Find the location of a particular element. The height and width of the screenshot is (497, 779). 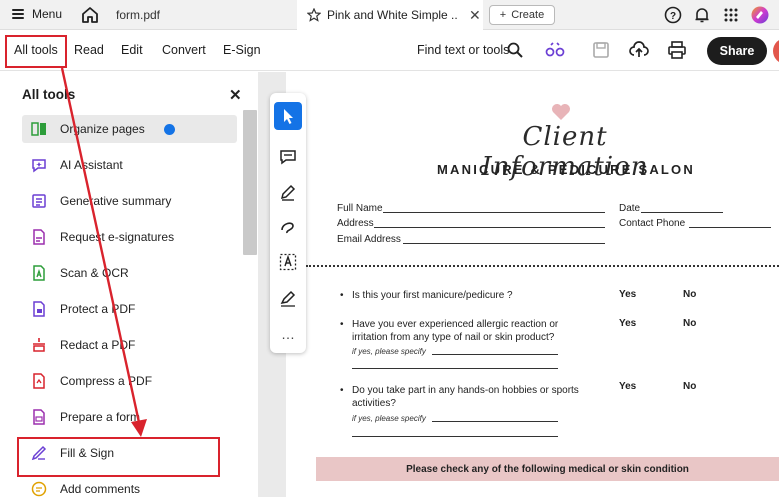

email-label: Email Address is located at coordinates (369, 239).